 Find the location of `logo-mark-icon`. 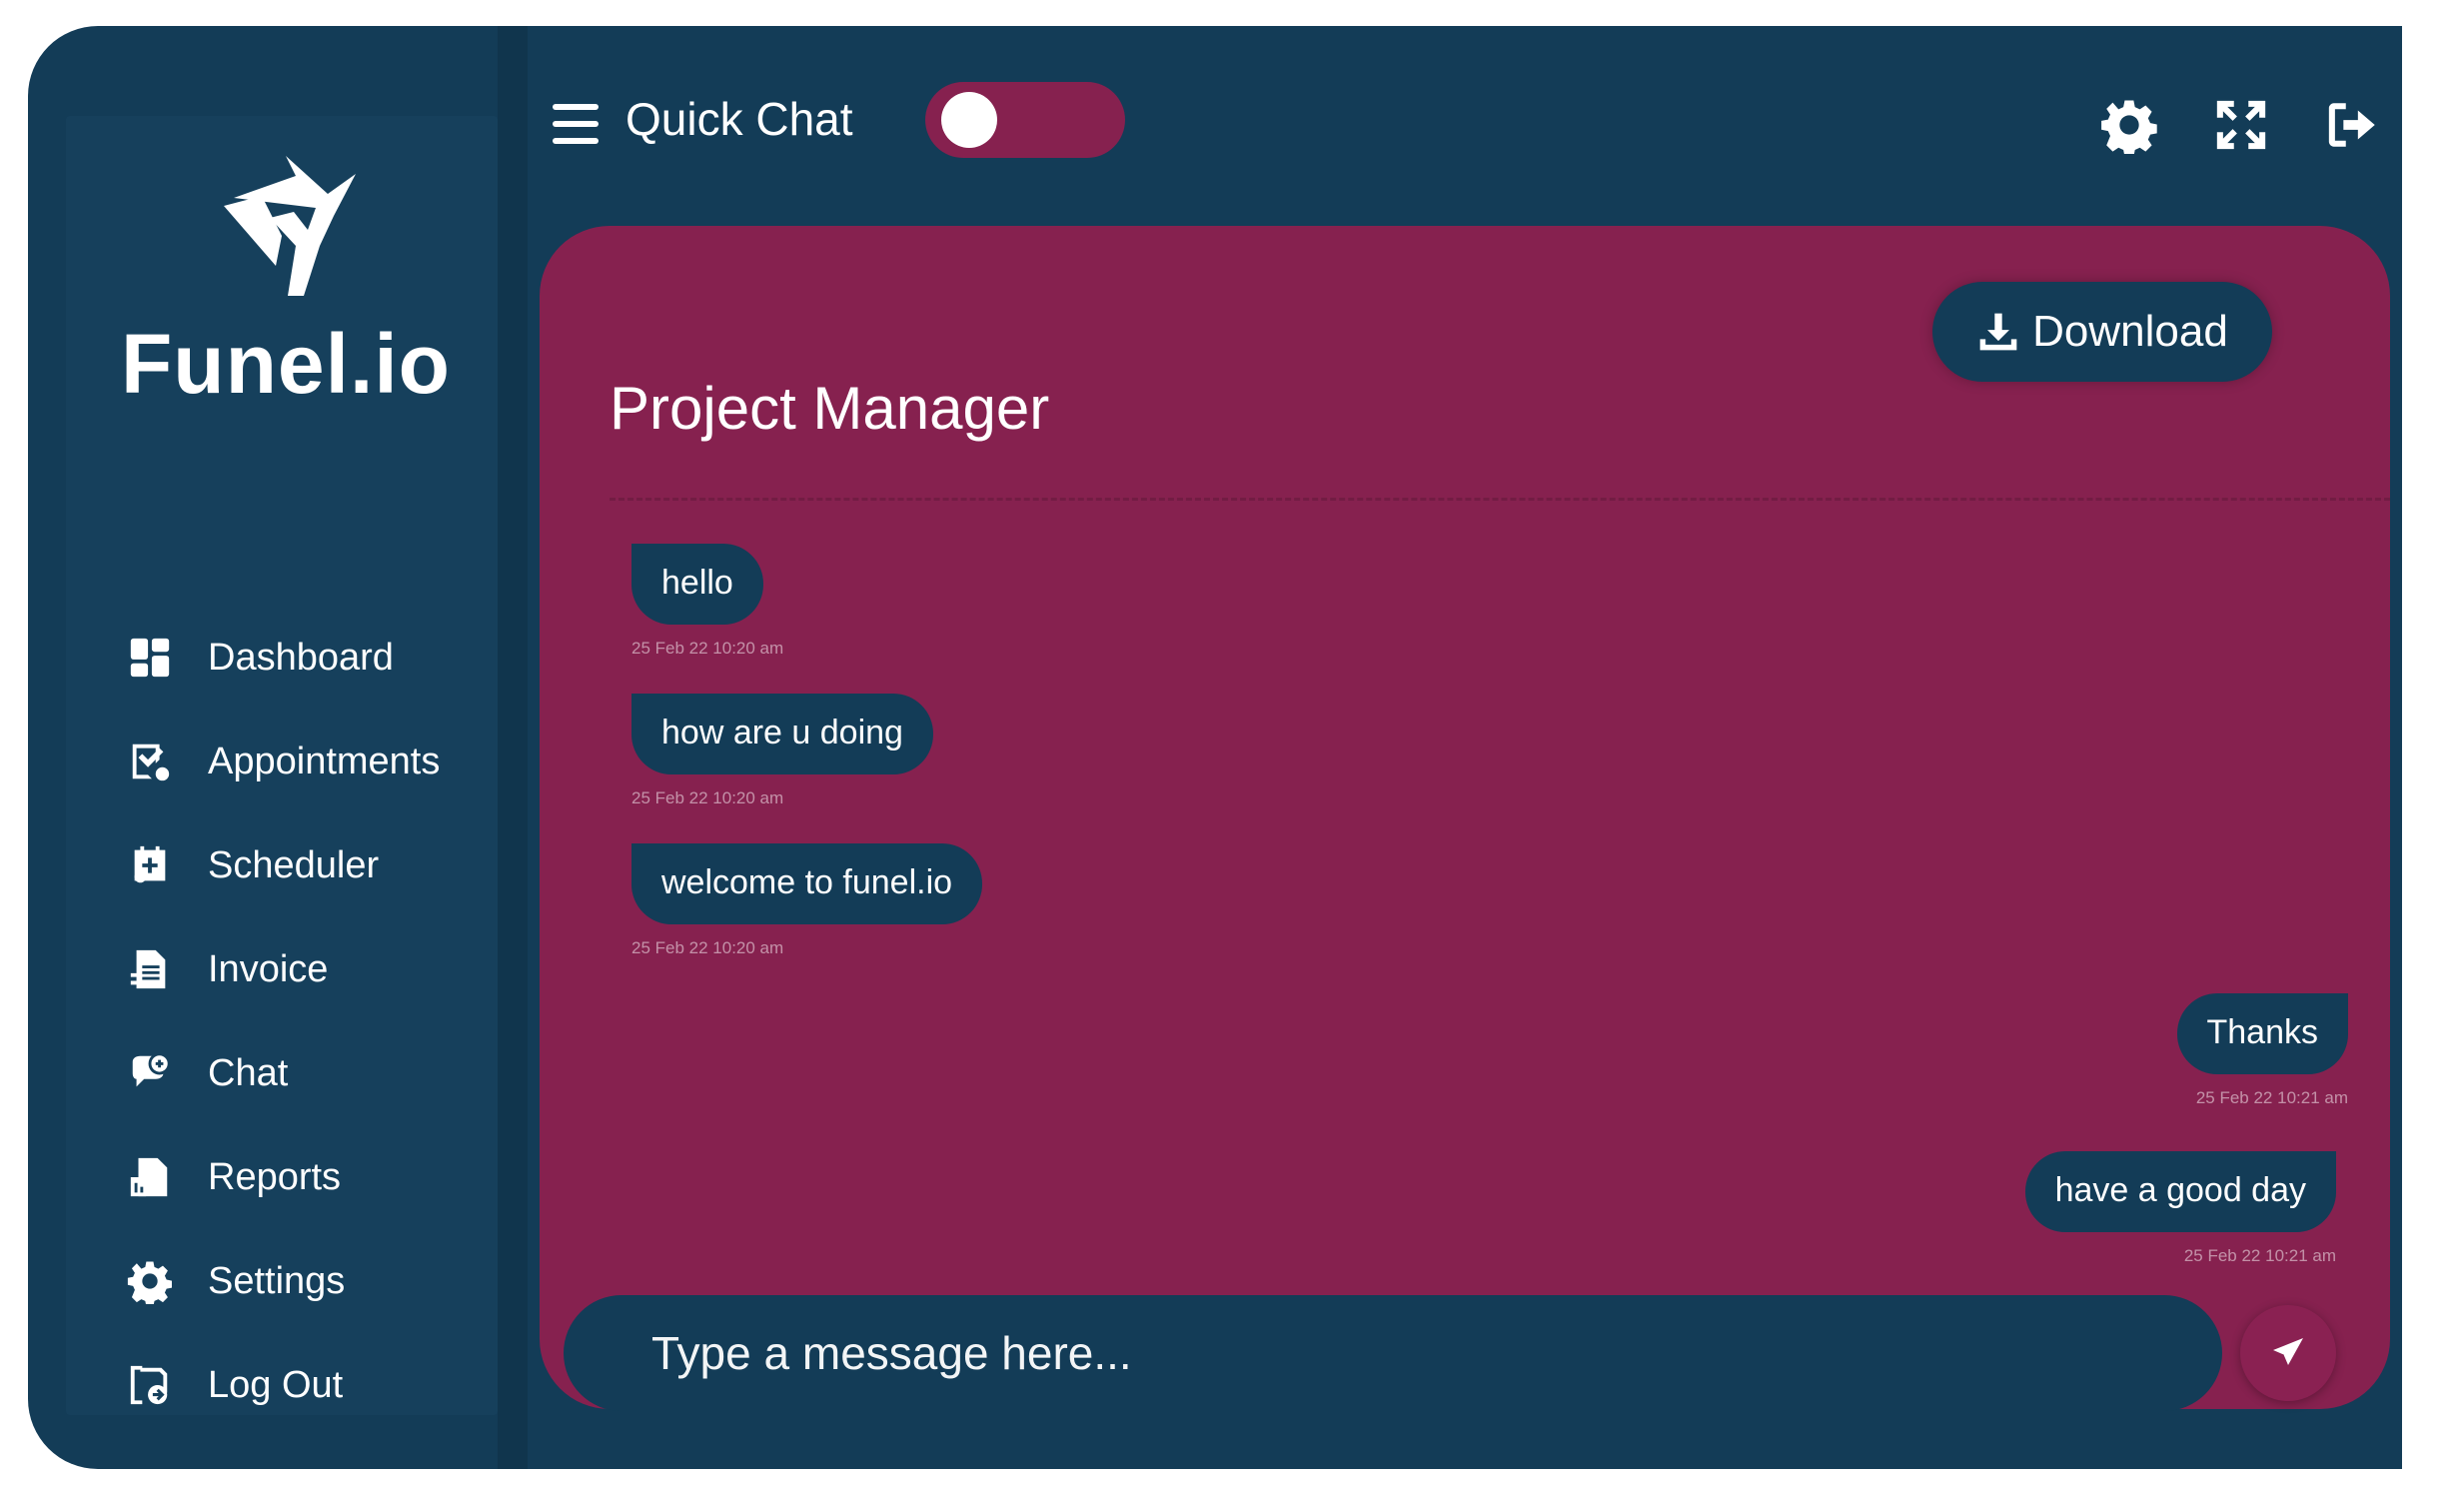

logo-mark-icon is located at coordinates (290, 226).